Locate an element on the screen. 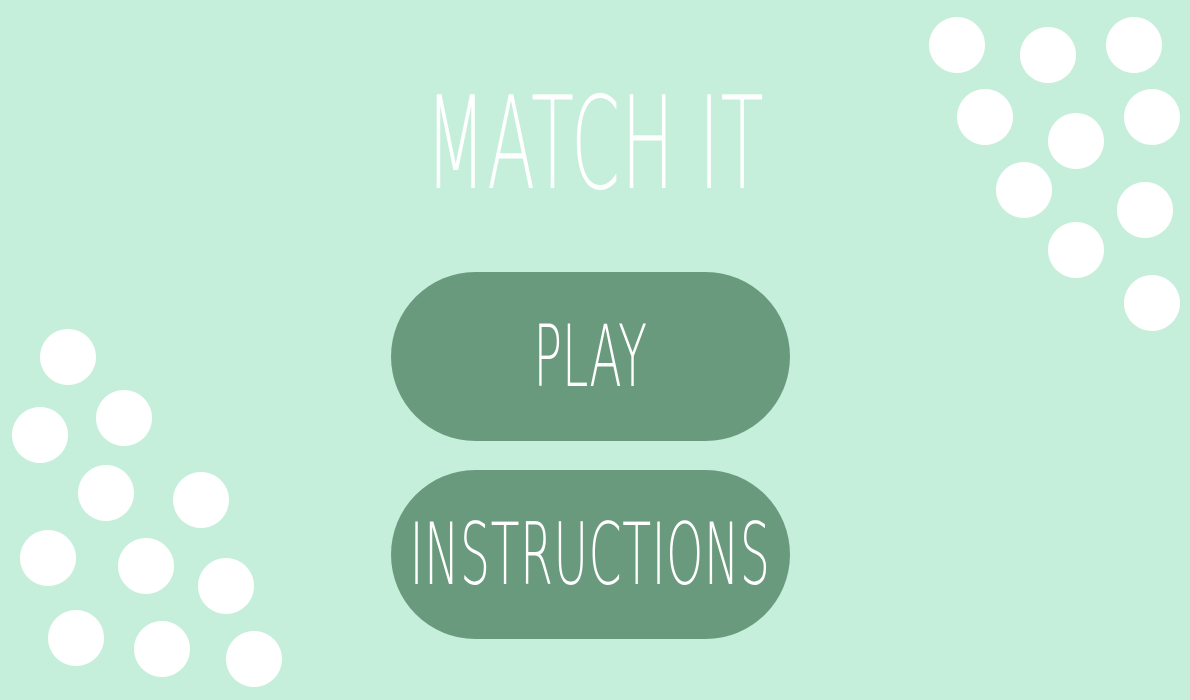 This screenshot has height=700, width=1190. play-button-label: PLAY is located at coordinates (590, 356).